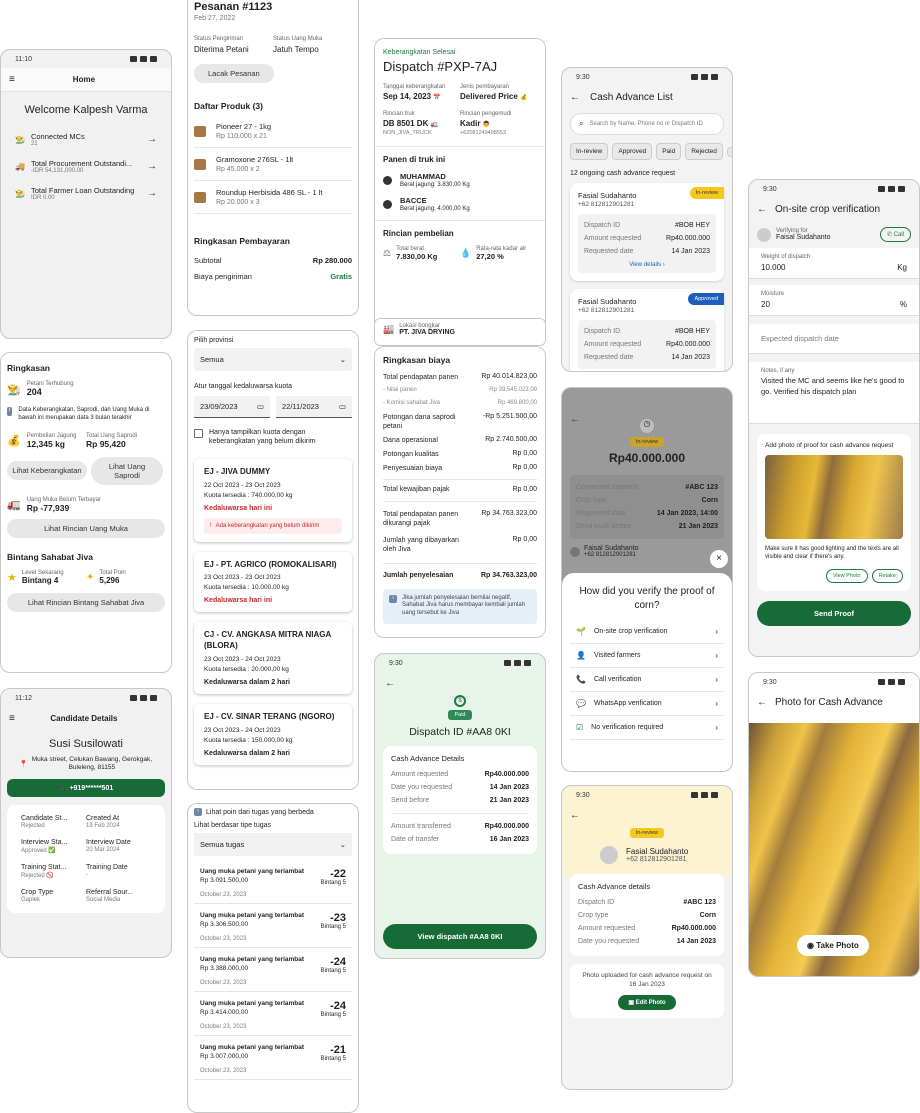 This screenshot has width=920, height=1113. Describe the element at coordinates (509, 800) in the screenshot. I see `detail-value: 21 Jan 2023` at that location.